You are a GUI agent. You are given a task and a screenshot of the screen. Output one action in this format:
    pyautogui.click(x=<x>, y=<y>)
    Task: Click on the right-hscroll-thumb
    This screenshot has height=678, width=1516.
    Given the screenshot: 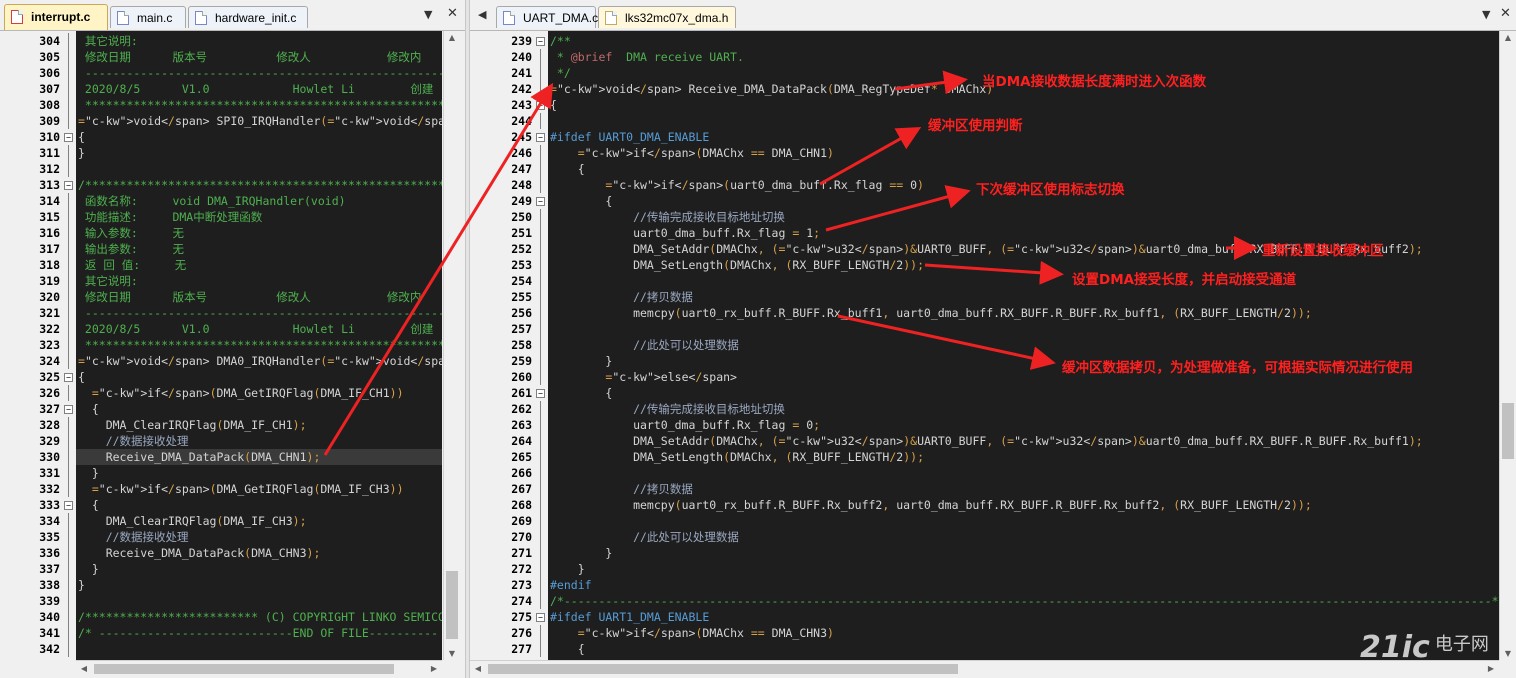 What is the action you would take?
    pyautogui.click(x=723, y=669)
    